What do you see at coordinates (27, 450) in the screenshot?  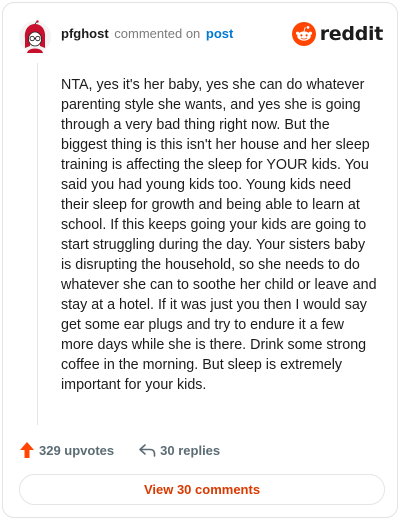 I see `upvote-arrow-icon` at bounding box center [27, 450].